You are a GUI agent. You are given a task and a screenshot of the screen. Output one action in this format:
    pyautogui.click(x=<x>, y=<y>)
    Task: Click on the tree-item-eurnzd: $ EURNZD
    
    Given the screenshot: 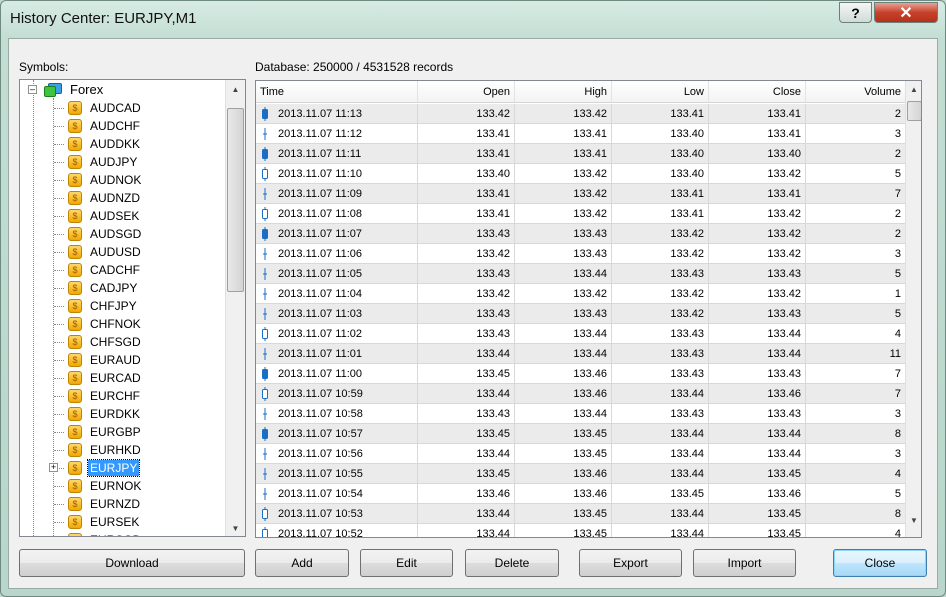 What is the action you would take?
    pyautogui.click(x=105, y=504)
    